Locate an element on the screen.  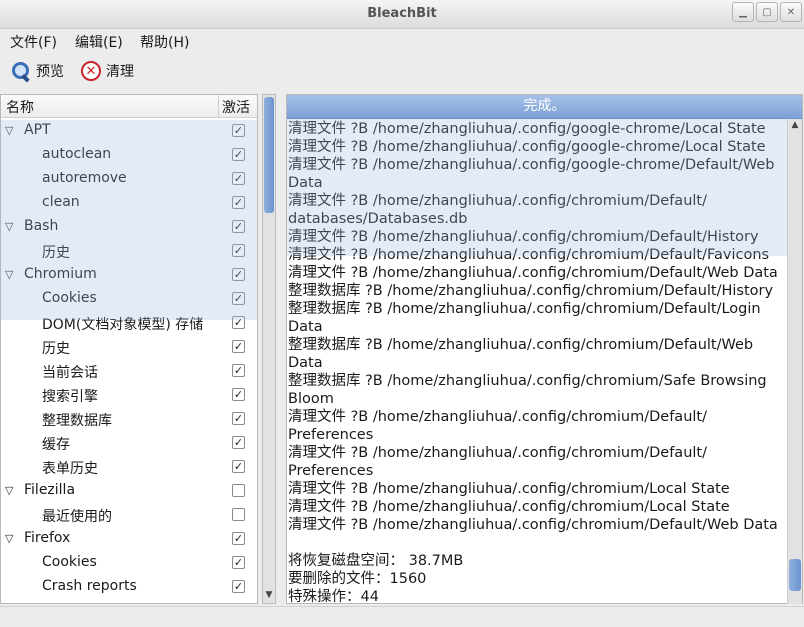
tree-group-row: ▽ Chromium ✓ is located at coordinates (129, 275).